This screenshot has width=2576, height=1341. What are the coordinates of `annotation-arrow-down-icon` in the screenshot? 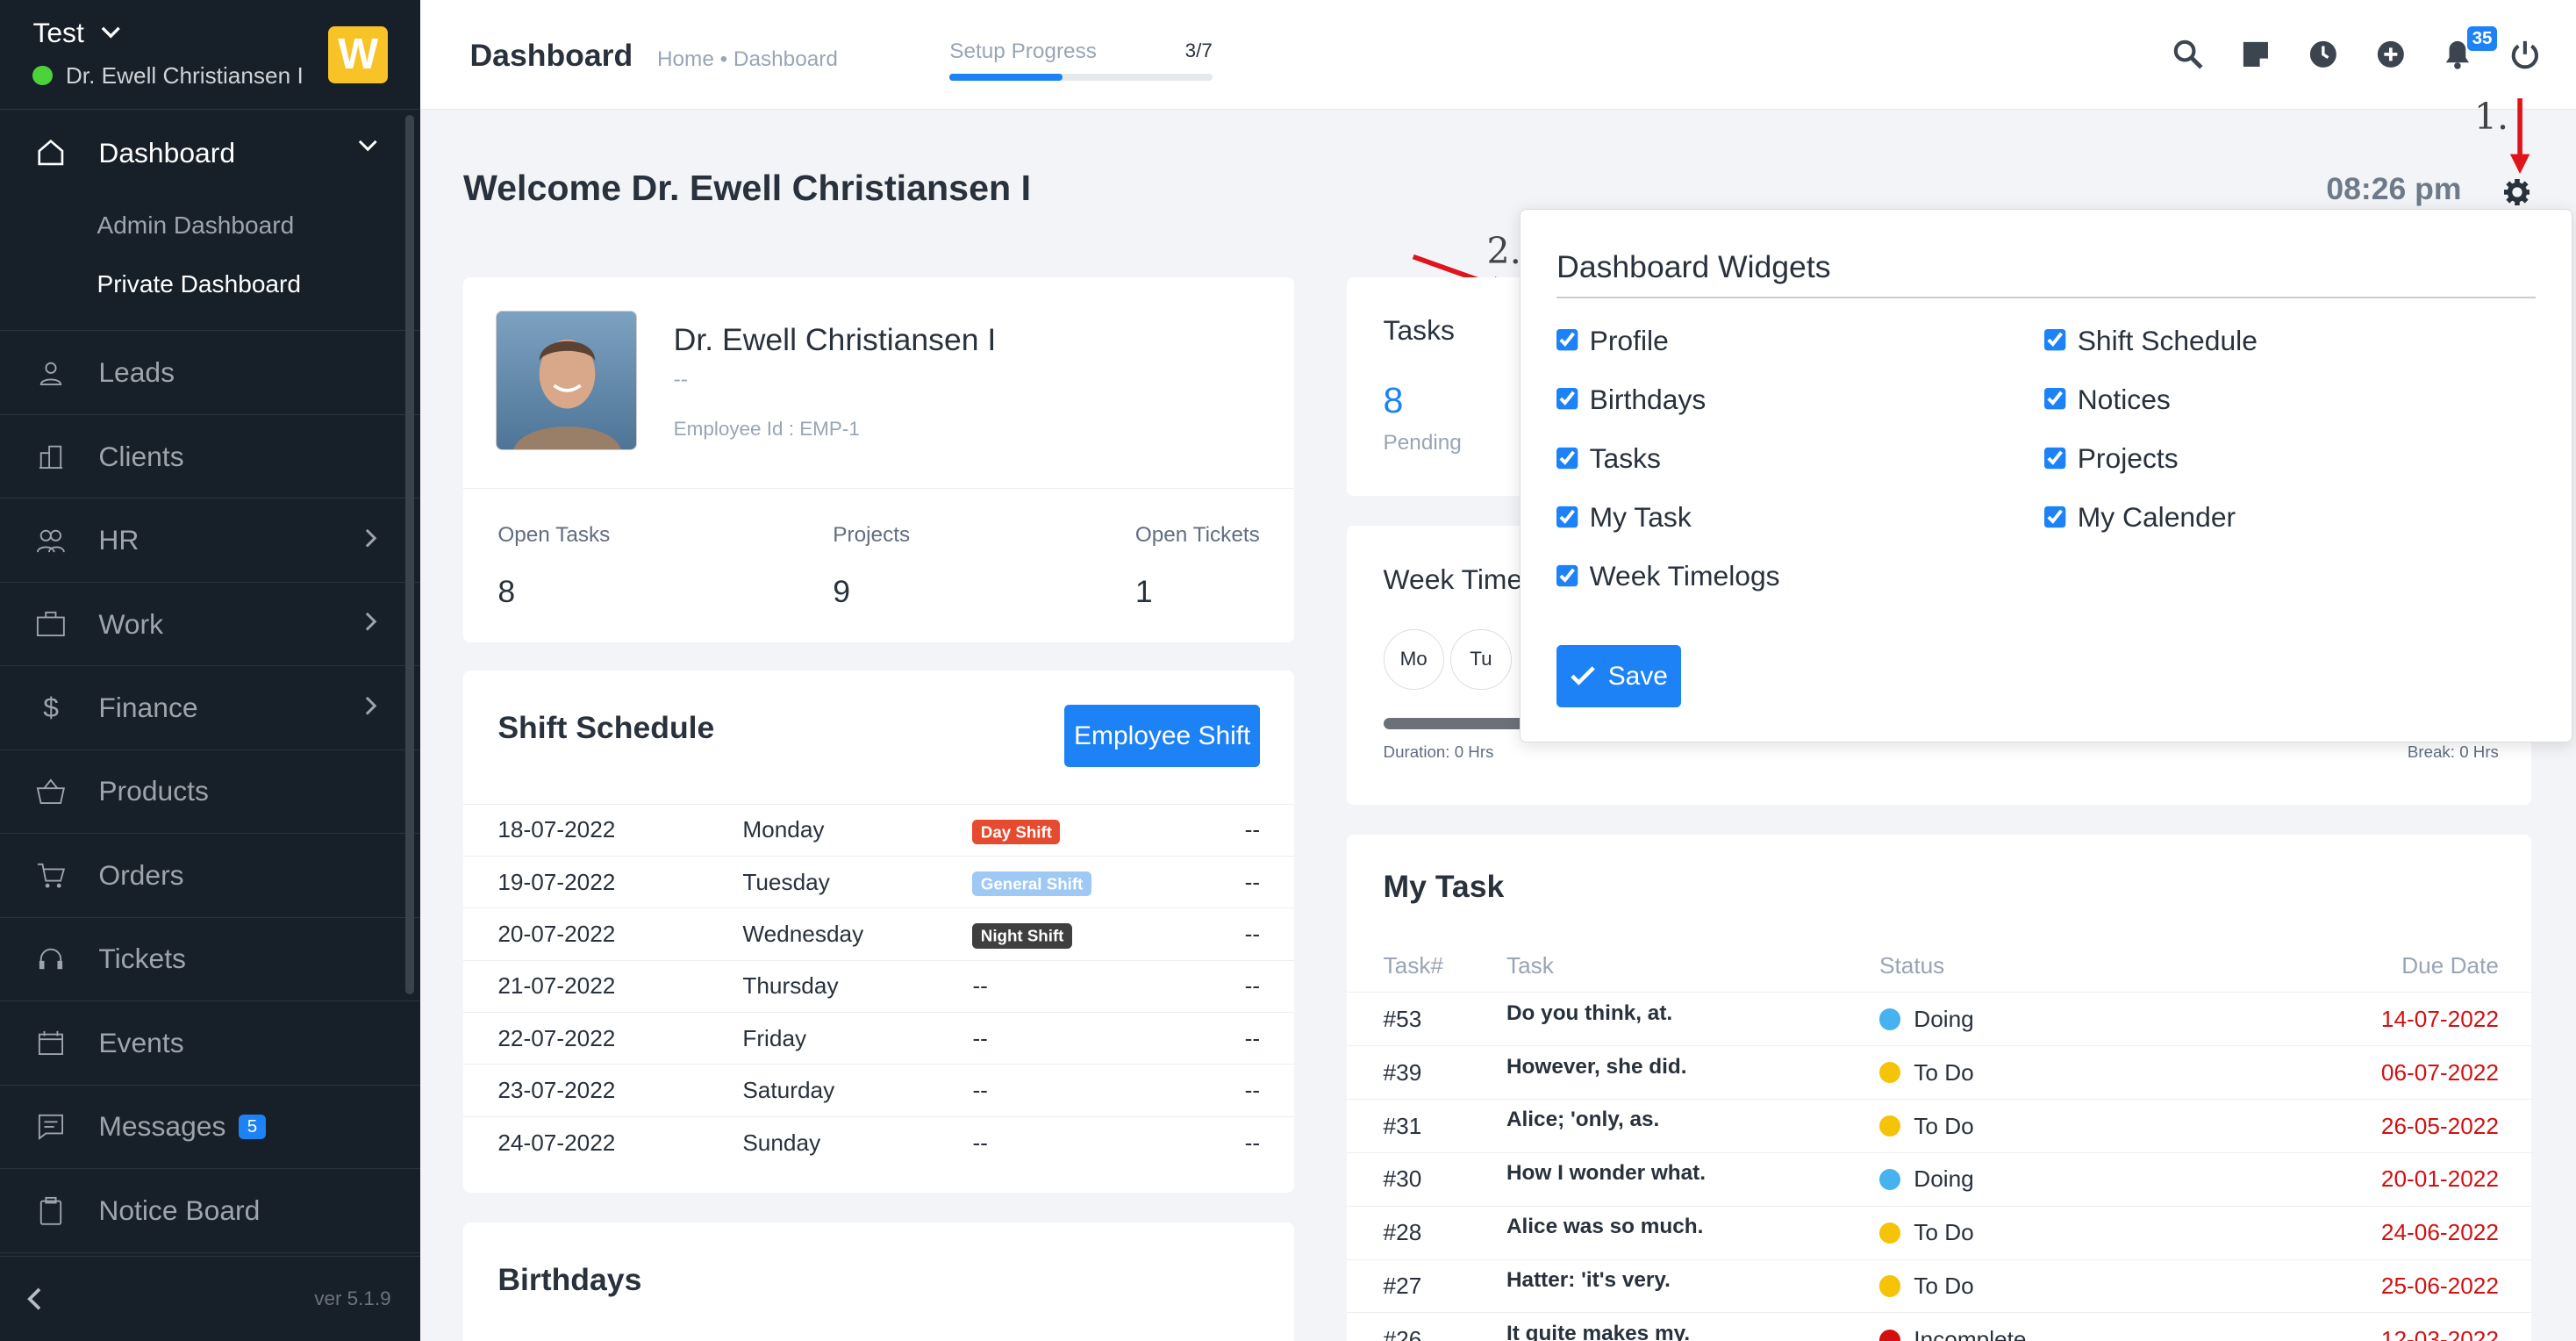 It's located at (2520, 136).